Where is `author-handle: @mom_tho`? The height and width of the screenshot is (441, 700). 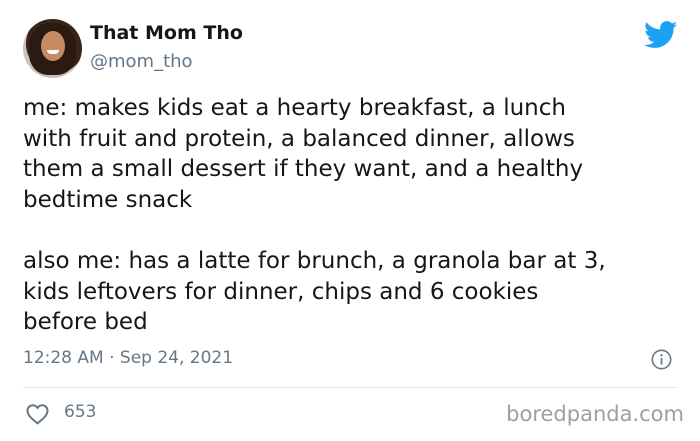
author-handle: @mom_tho is located at coordinates (141, 61).